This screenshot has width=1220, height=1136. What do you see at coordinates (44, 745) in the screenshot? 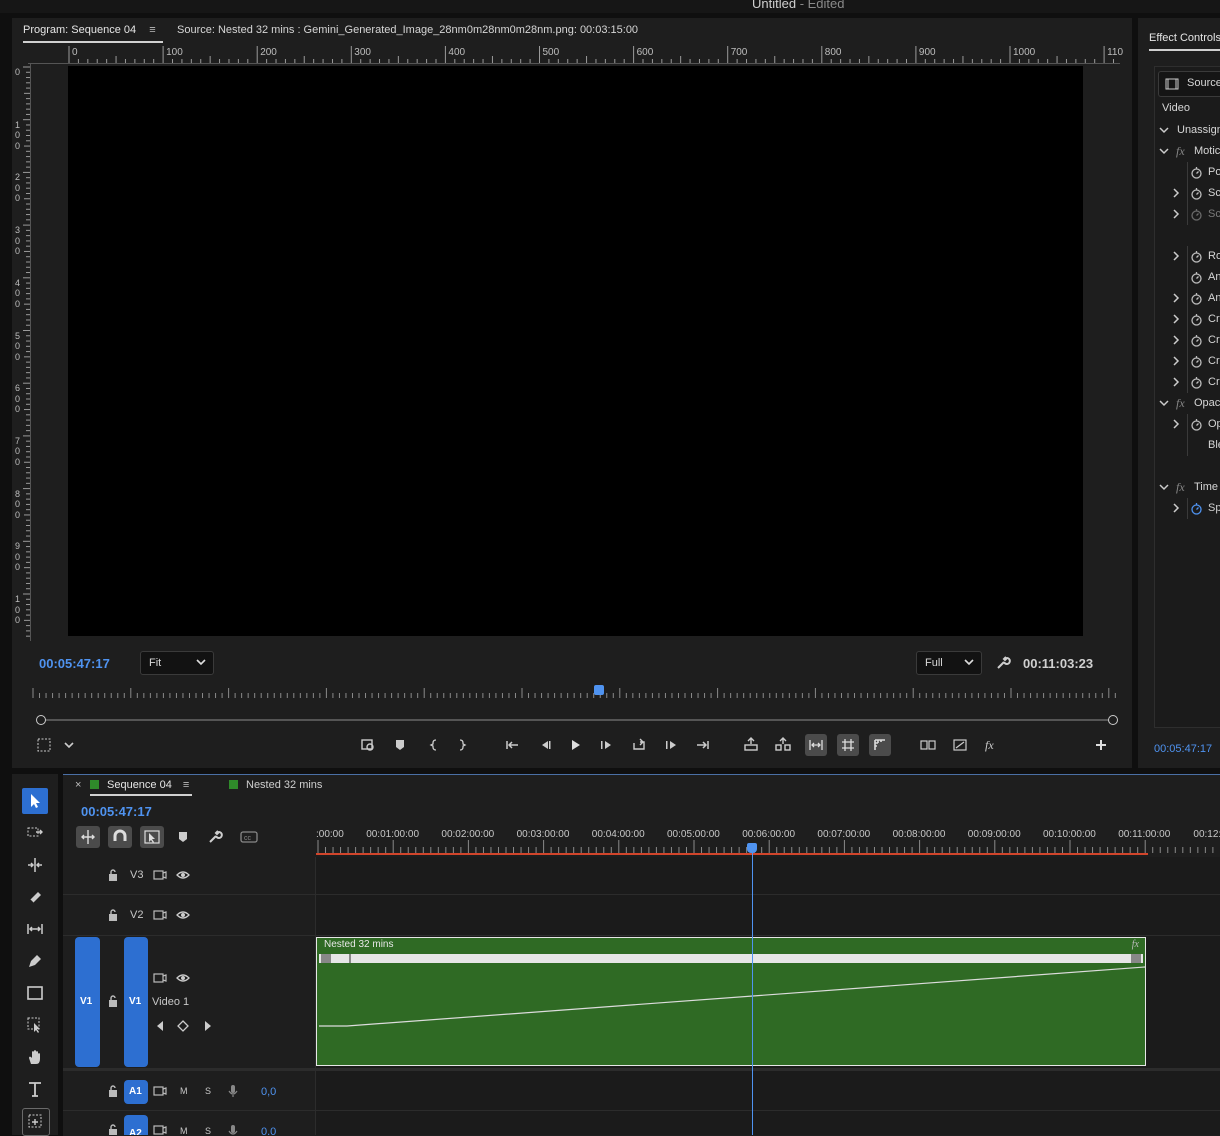
I see `safe-margins-icon` at bounding box center [44, 745].